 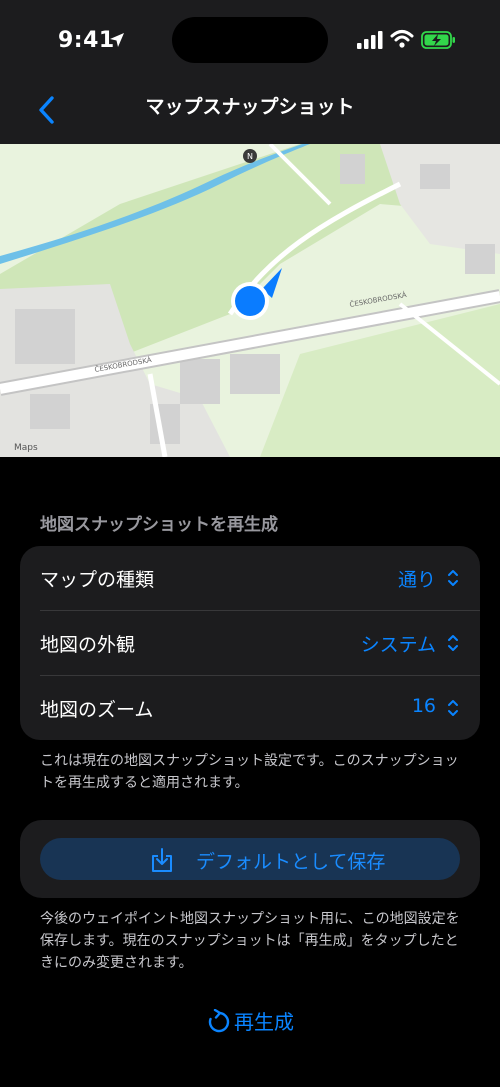 What do you see at coordinates (97, 580) in the screenshot?
I see `map-type-label: マップの種類` at bounding box center [97, 580].